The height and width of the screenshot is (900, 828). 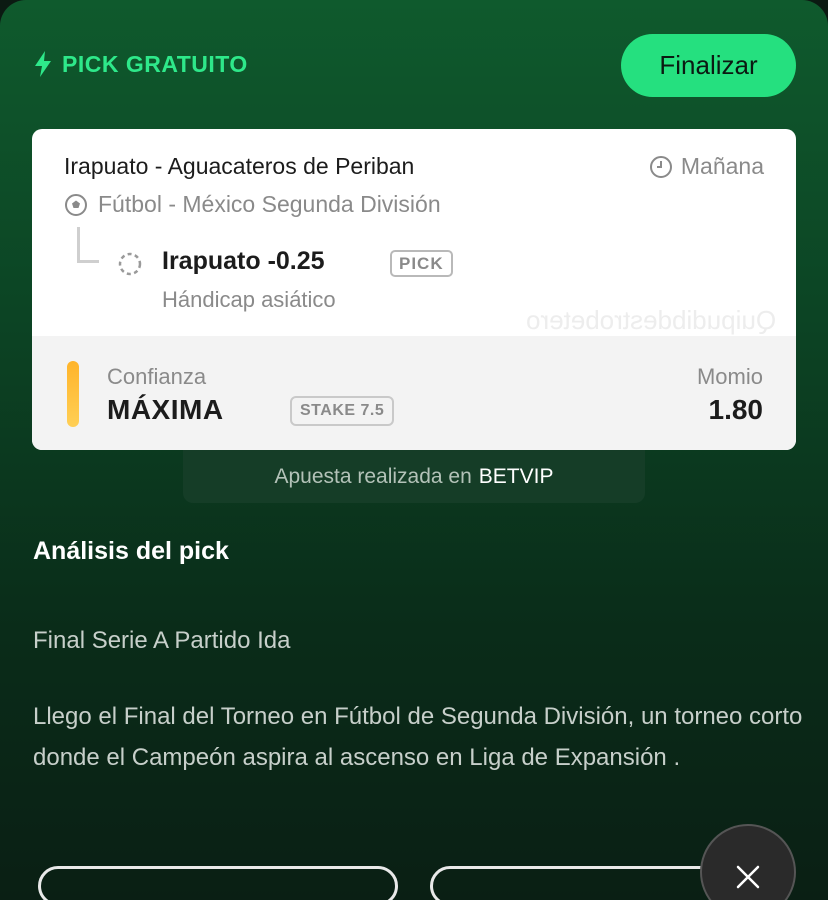 What do you see at coordinates (269, 204) in the screenshot?
I see `sport-league-label: Fútbol - México Segunda División` at bounding box center [269, 204].